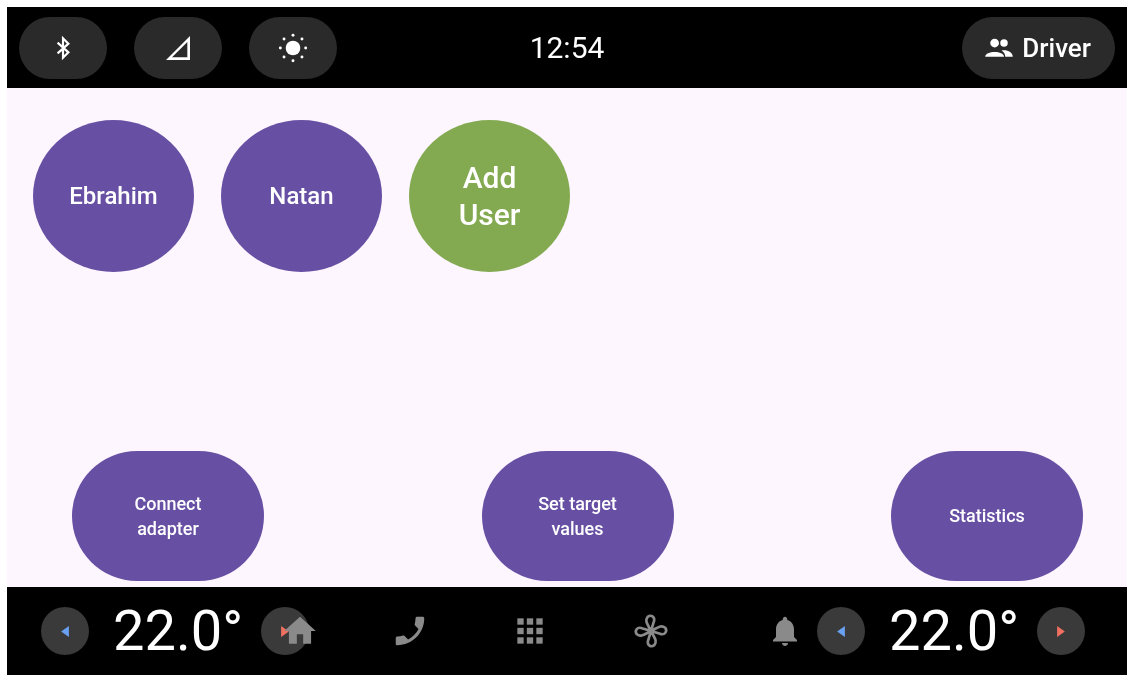 Image resolution: width=1134 pixels, height=682 pixels. What do you see at coordinates (168, 516) in the screenshot?
I see `action-button: Connect adapter` at bounding box center [168, 516].